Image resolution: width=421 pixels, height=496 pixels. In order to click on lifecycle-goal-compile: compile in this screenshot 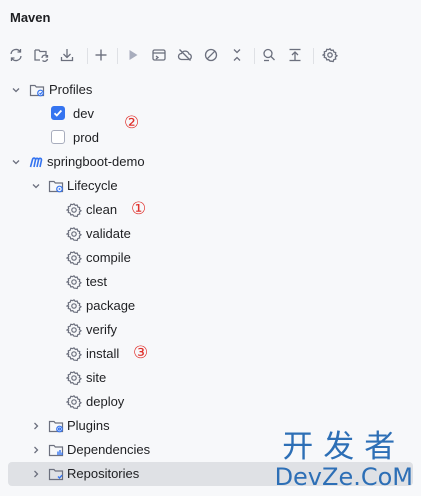, I will do `click(210, 258)`.